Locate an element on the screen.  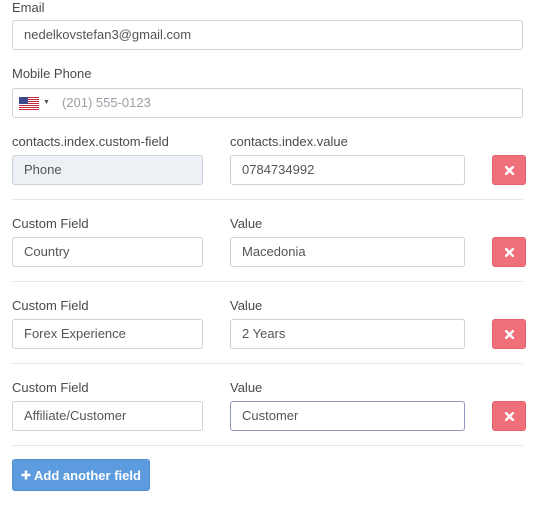
email-label: Email is located at coordinates (28, 7).